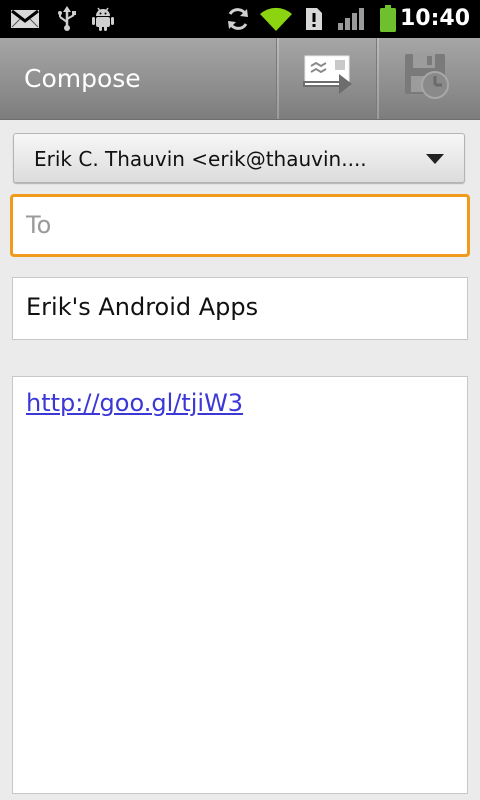  I want to click on subject-value: Erik's Android Apps, so click(142, 307).